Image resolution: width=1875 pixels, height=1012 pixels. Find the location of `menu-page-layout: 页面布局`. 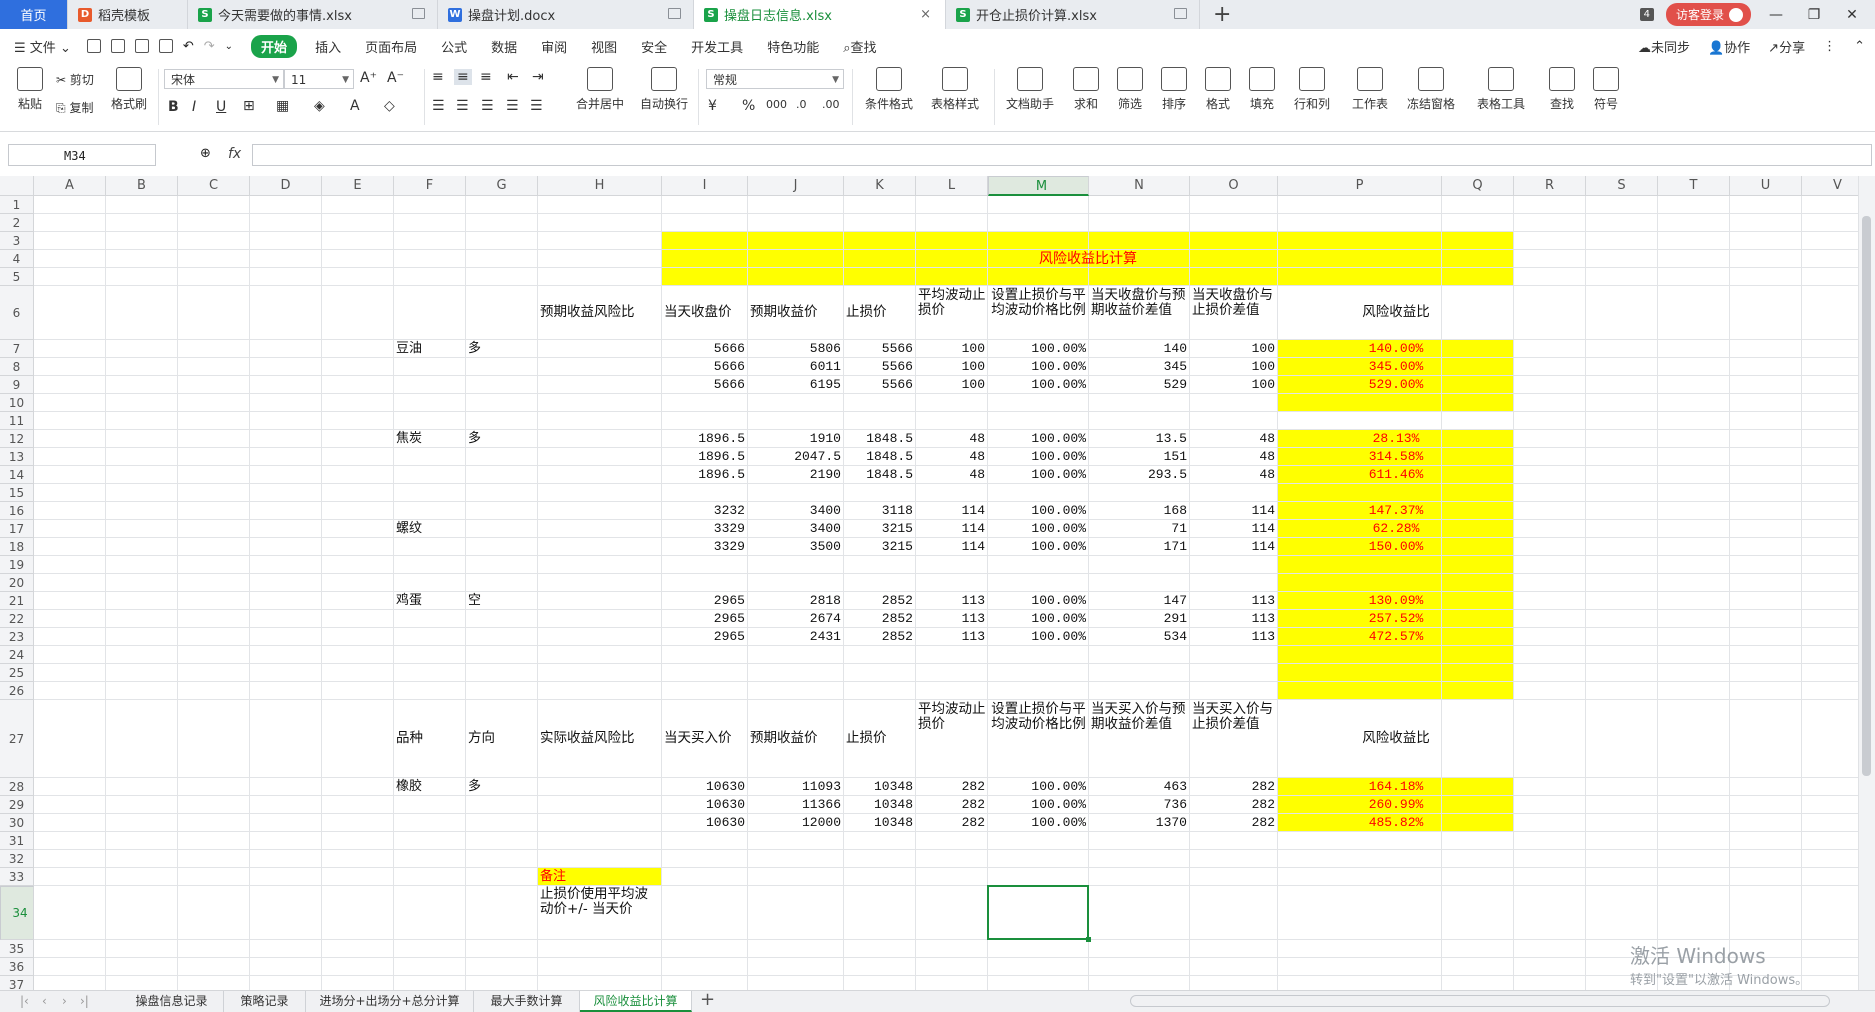

menu-page-layout: 页面布局 is located at coordinates (391, 46).